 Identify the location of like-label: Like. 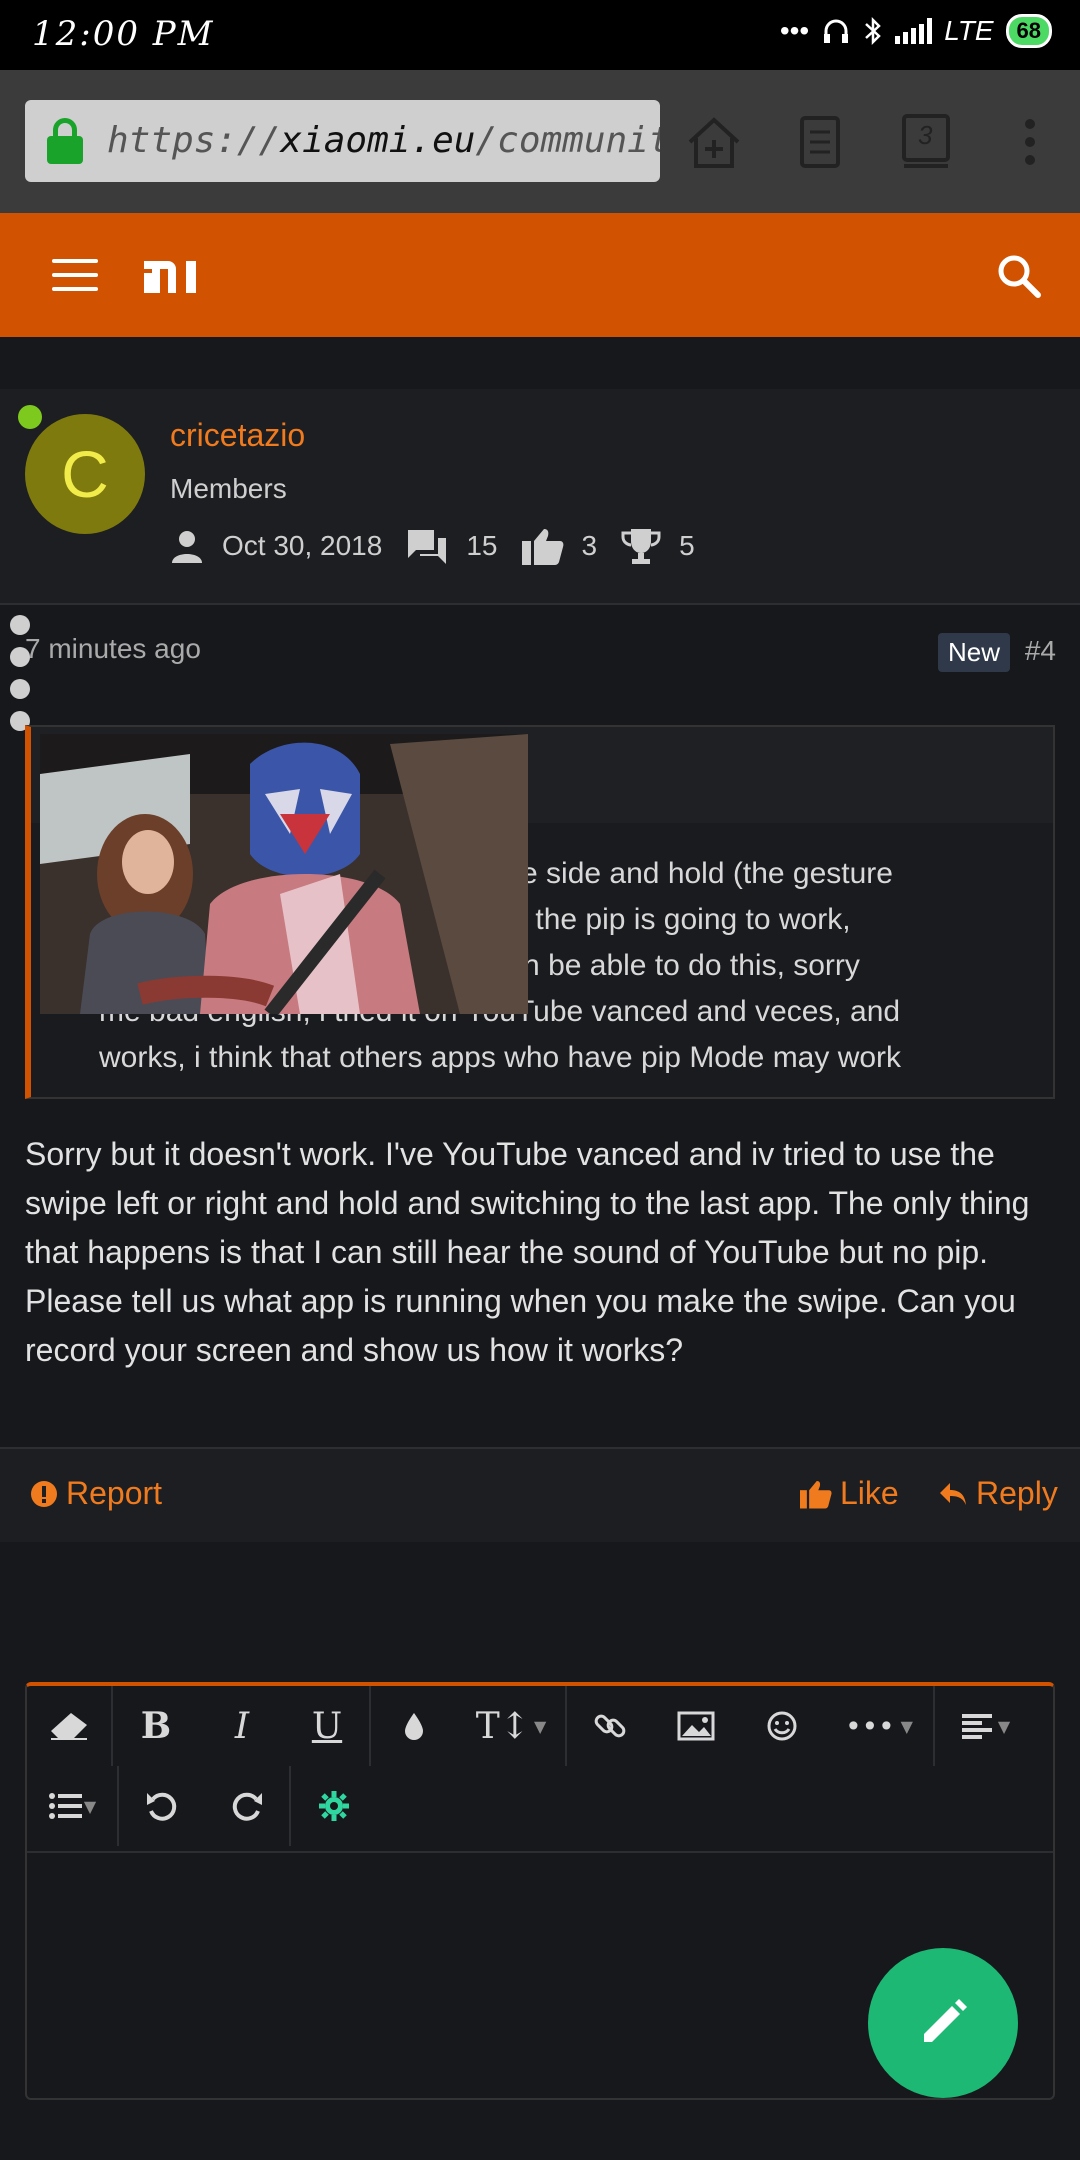
(869, 1493).